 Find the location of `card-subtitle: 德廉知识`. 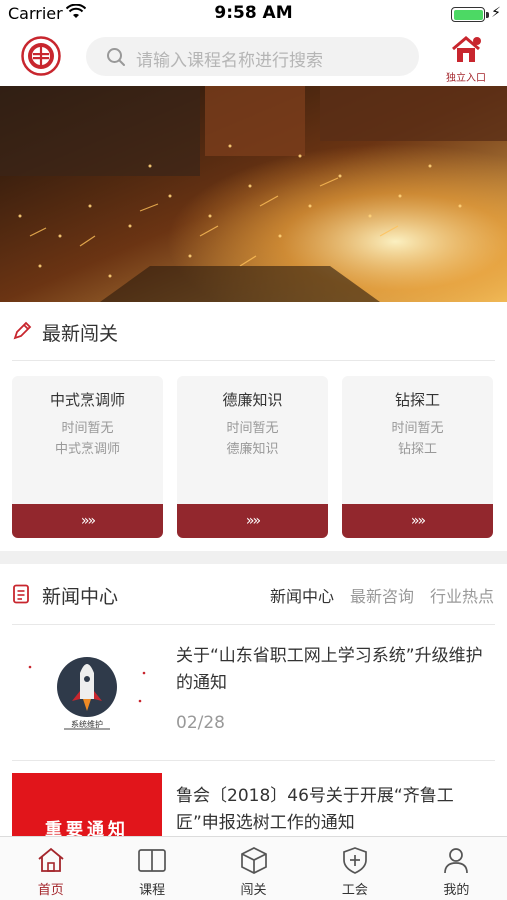

card-subtitle: 德廉知识 is located at coordinates (252, 449).